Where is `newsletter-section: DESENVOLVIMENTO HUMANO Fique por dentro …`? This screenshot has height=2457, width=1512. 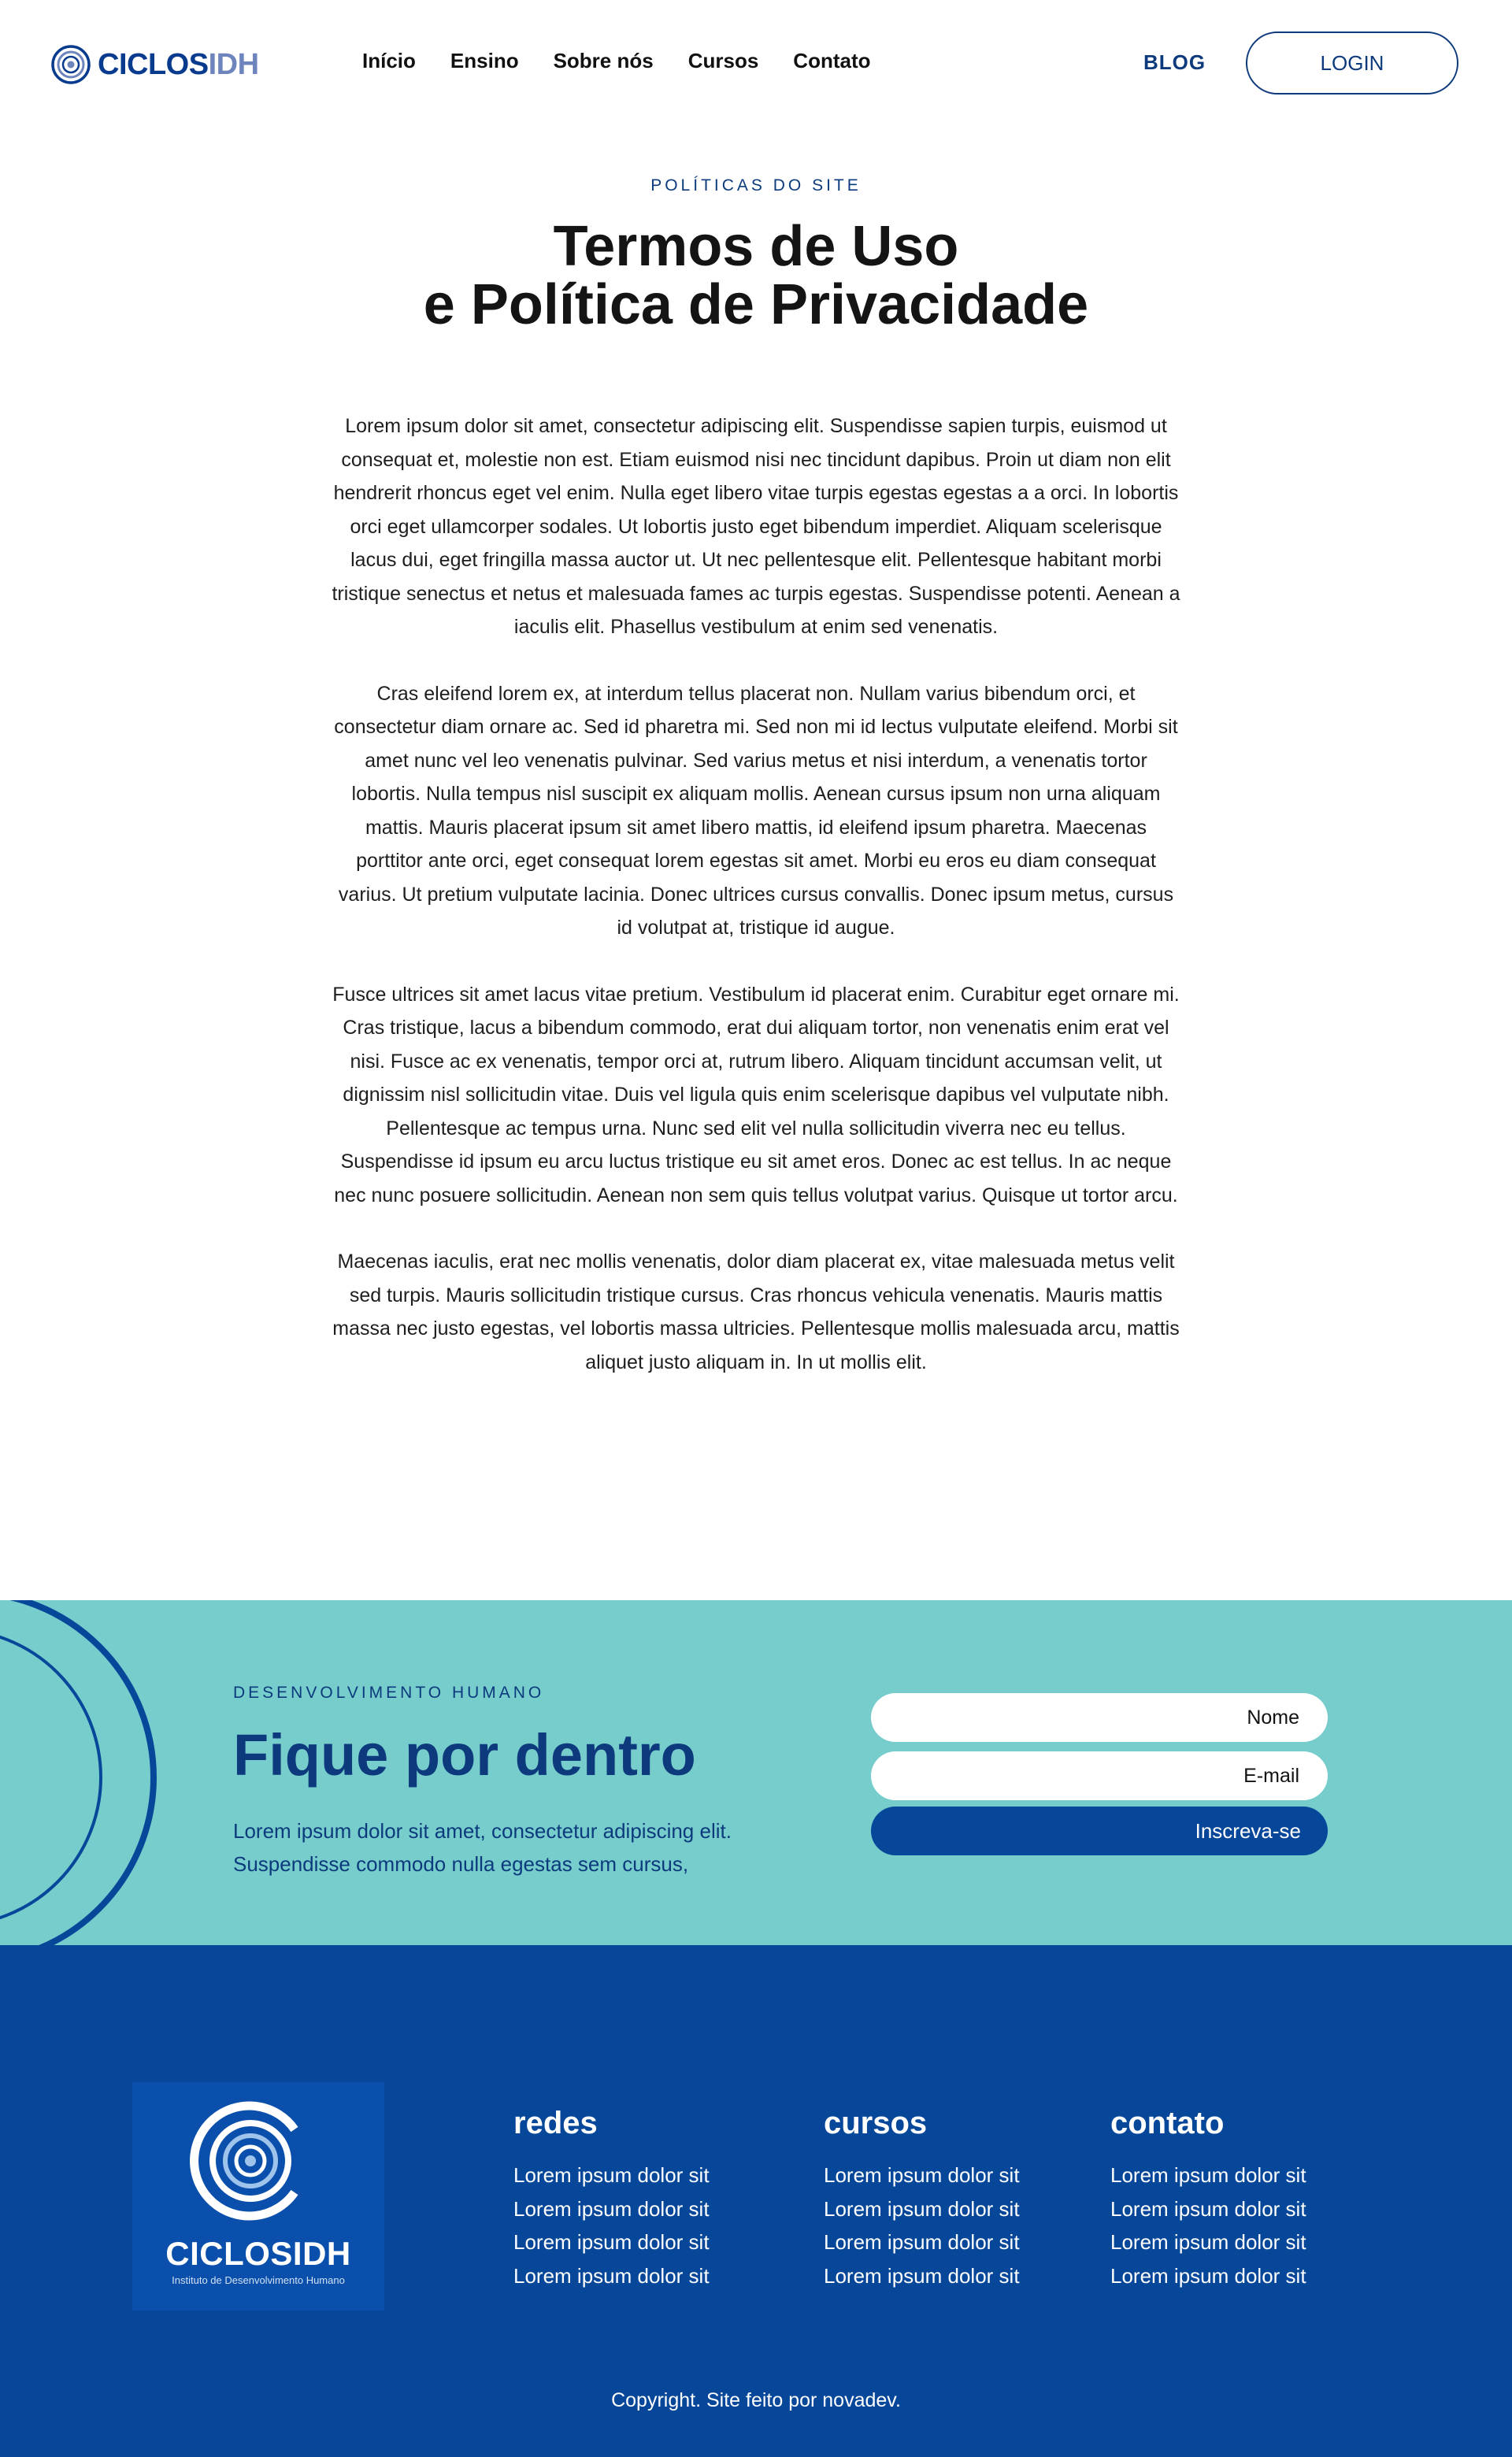 newsletter-section: DESENVOLVIMENTO HUMANO Fique por dentro … is located at coordinates (756, 1772).